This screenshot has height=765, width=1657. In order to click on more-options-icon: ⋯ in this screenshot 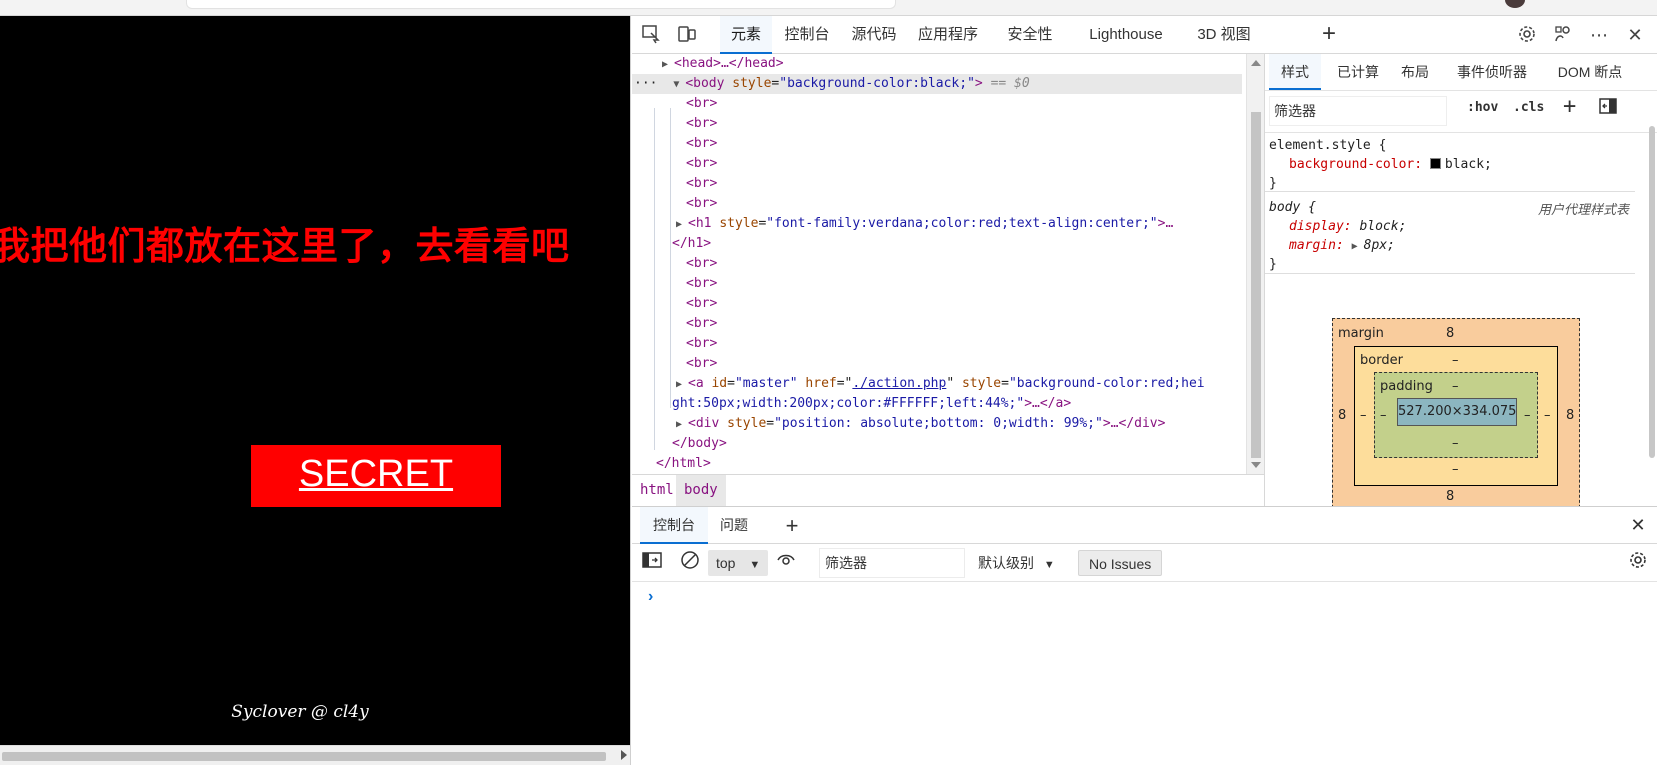, I will do `click(1599, 35)`.